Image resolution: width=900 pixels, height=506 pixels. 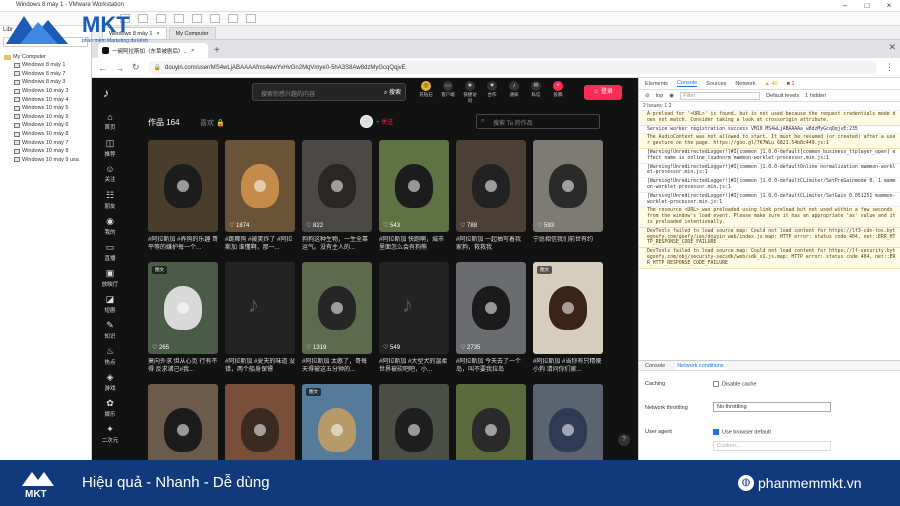 What do you see at coordinates (110, 408) in the screenshot?
I see `sidebar-item-entertain: ✿ 娱乐` at bounding box center [110, 408].